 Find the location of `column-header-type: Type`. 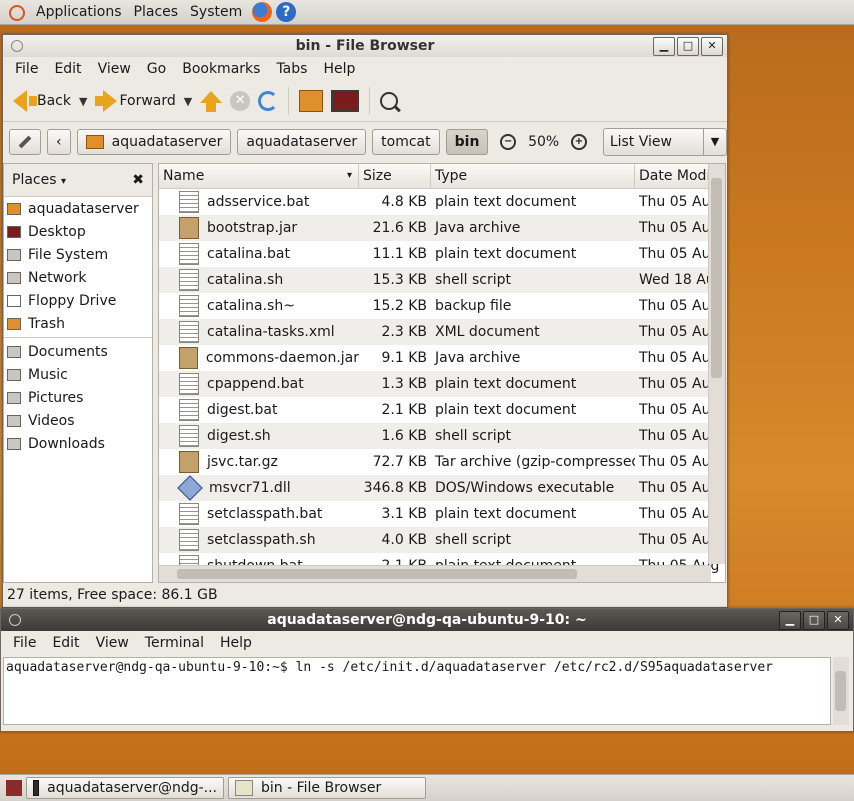

column-header-type: Type is located at coordinates (533, 176).